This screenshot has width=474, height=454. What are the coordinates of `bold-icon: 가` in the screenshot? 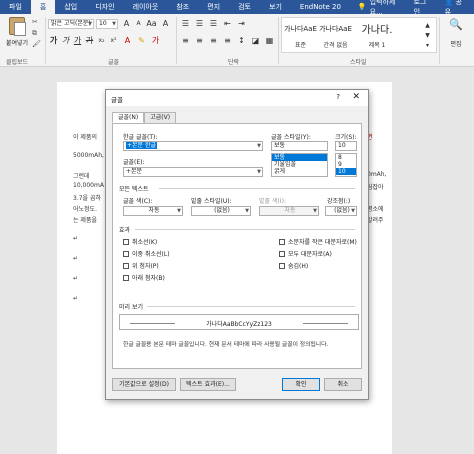 It's located at (53, 40).